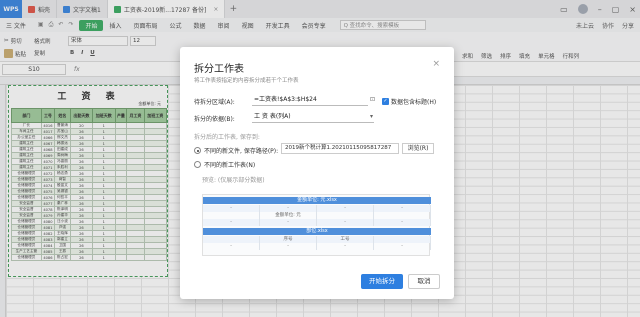  Describe the element at coordinates (371, 116) in the screenshot. I see `chevron-down-icon: ▾` at that location.